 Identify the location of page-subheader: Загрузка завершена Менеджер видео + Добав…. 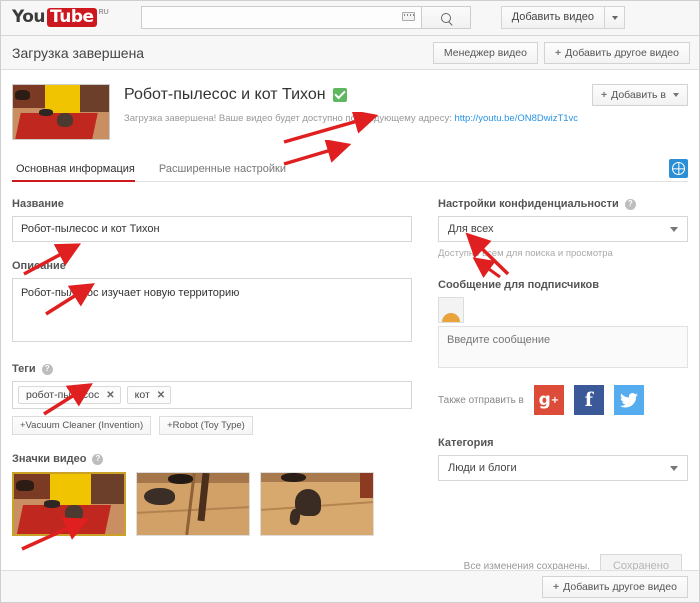
(350, 53).